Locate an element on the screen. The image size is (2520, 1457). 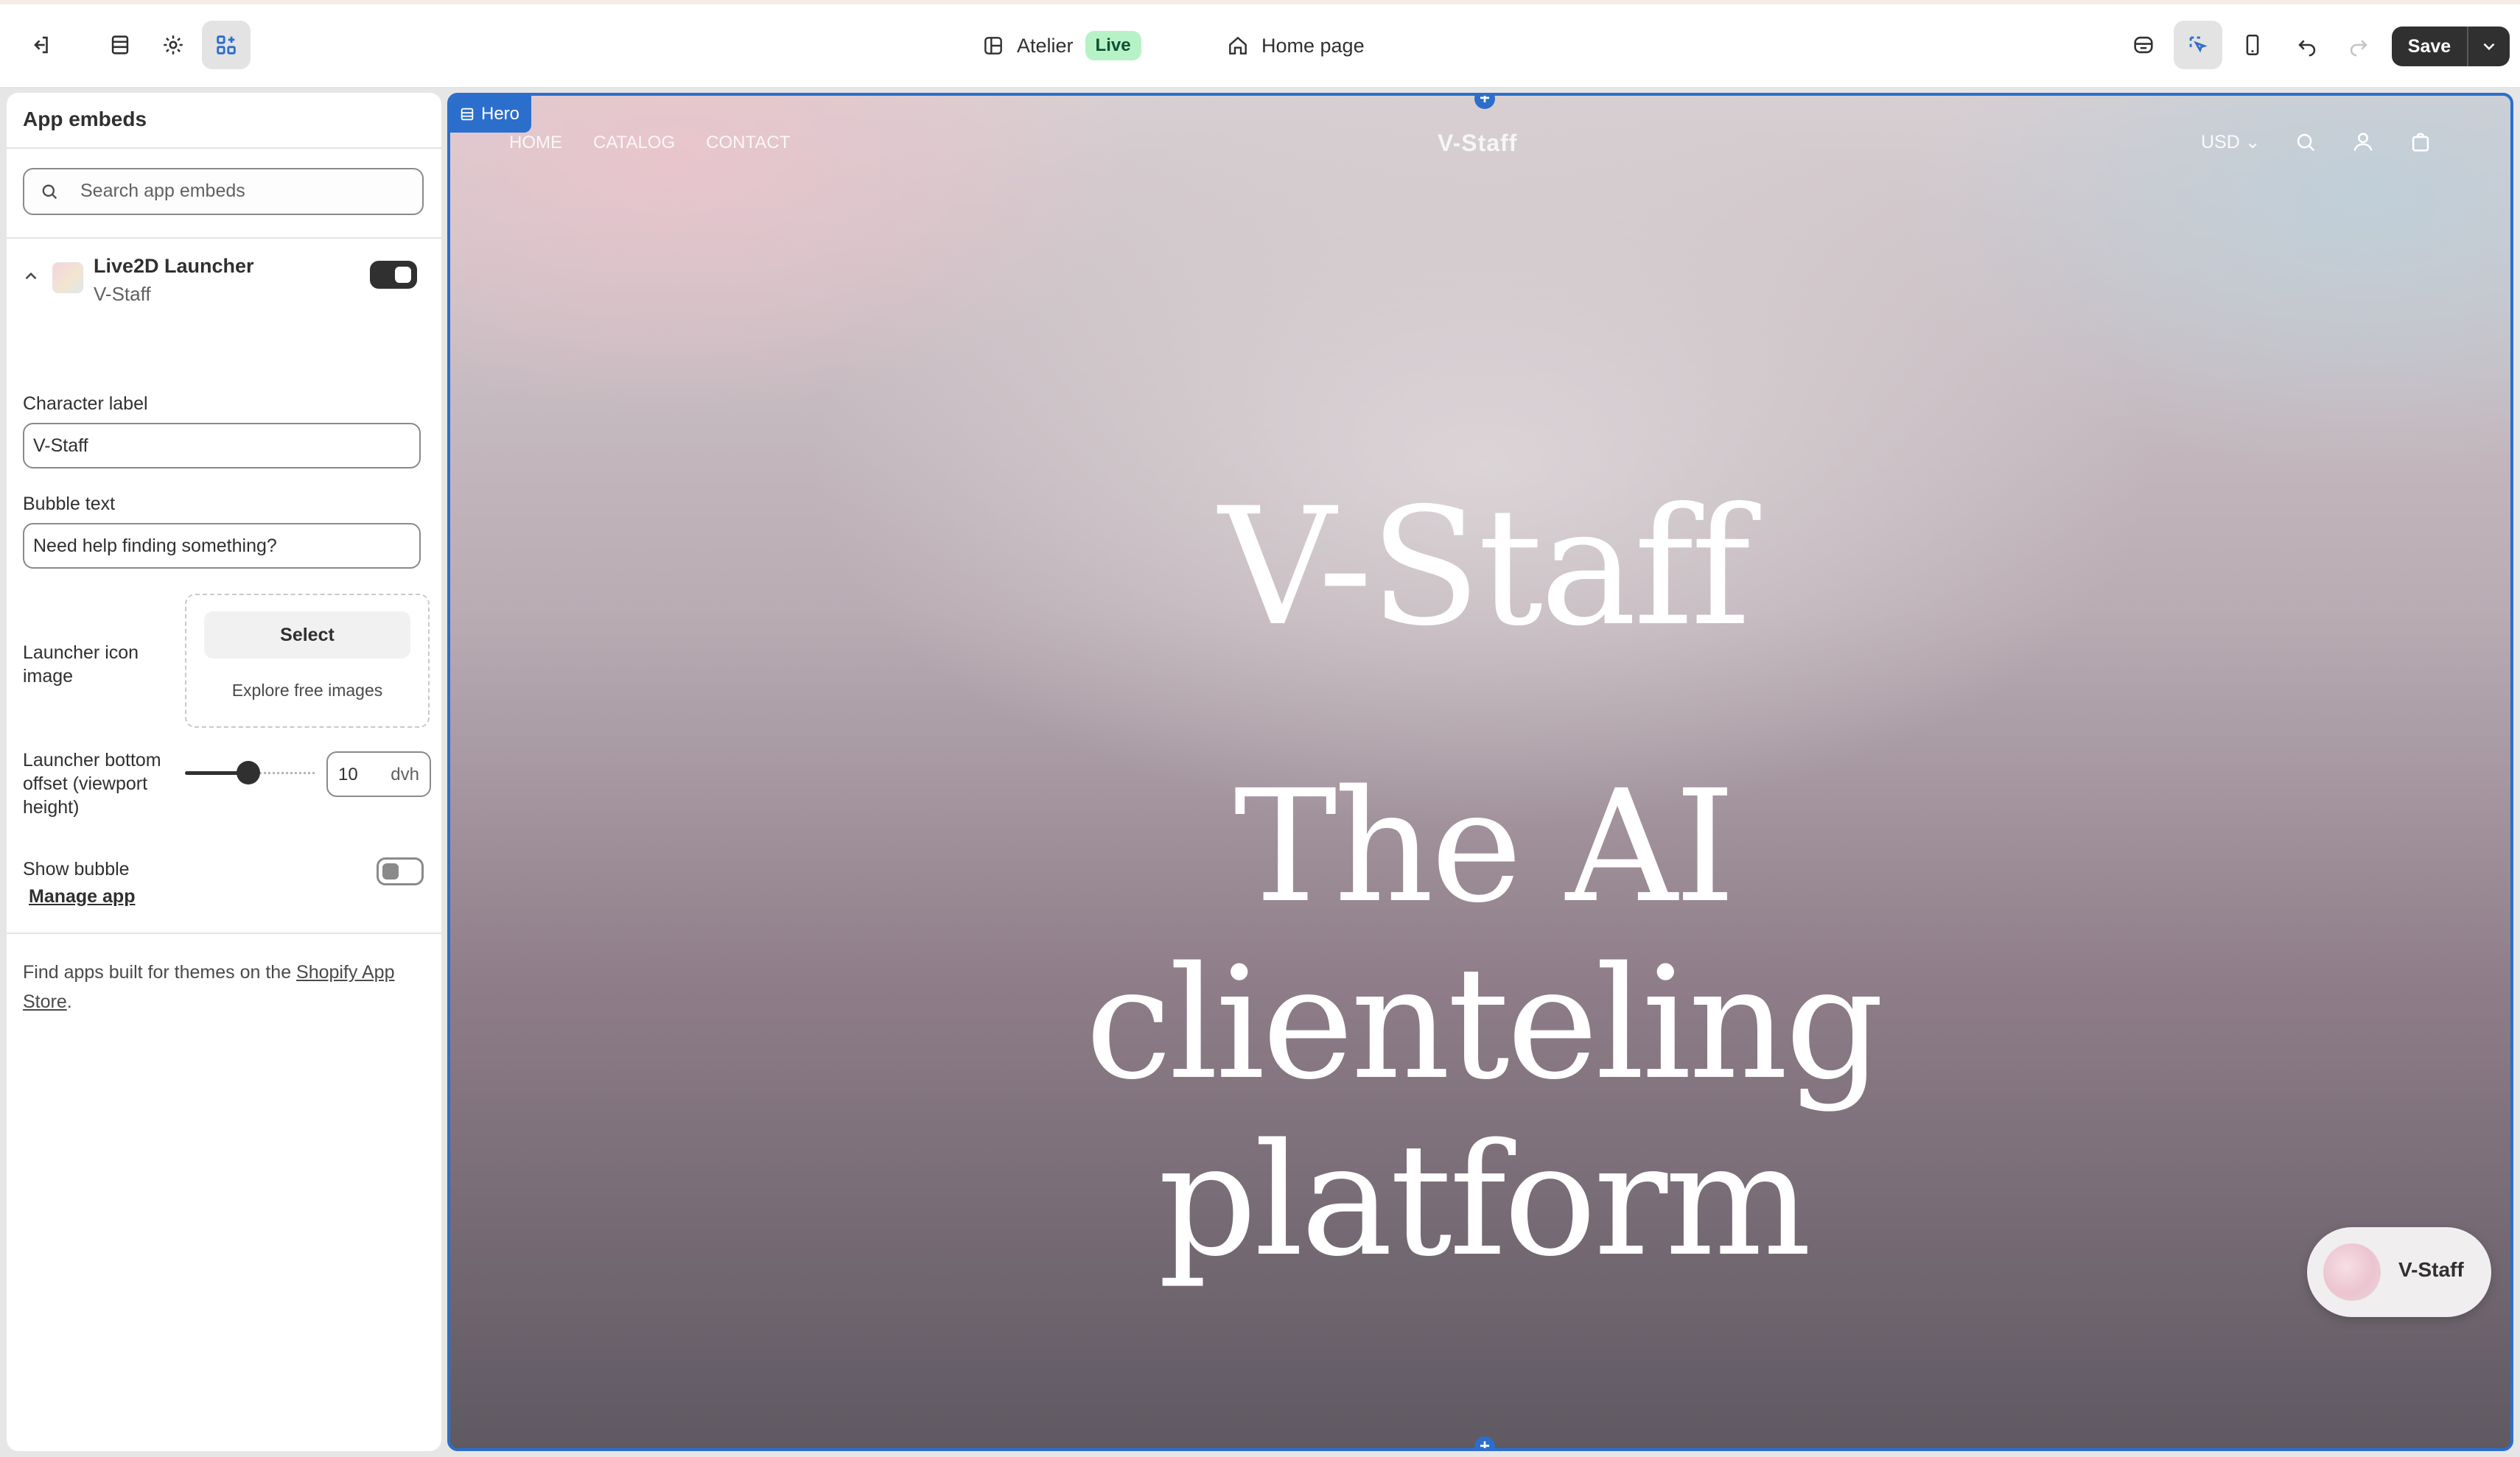
live2d-launcher: V-Staff is located at coordinates (2399, 1272).